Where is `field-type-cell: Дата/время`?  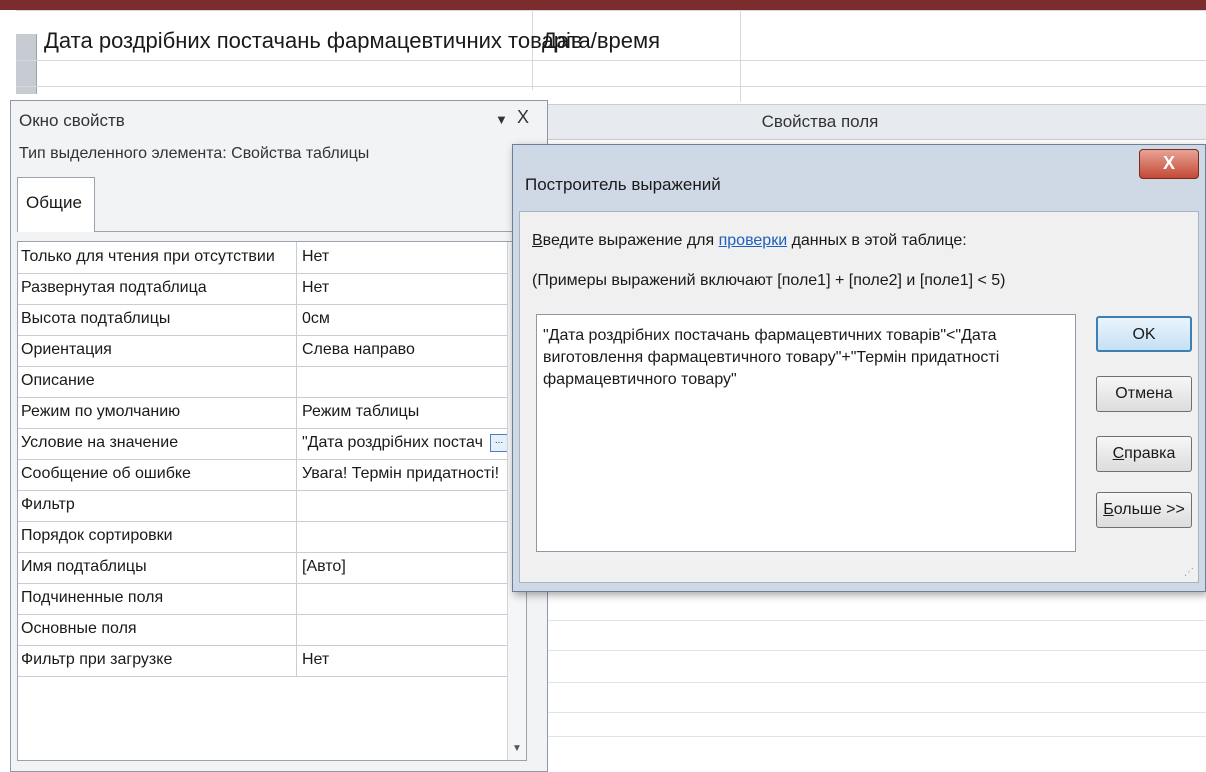 field-type-cell: Дата/время is located at coordinates (601, 41).